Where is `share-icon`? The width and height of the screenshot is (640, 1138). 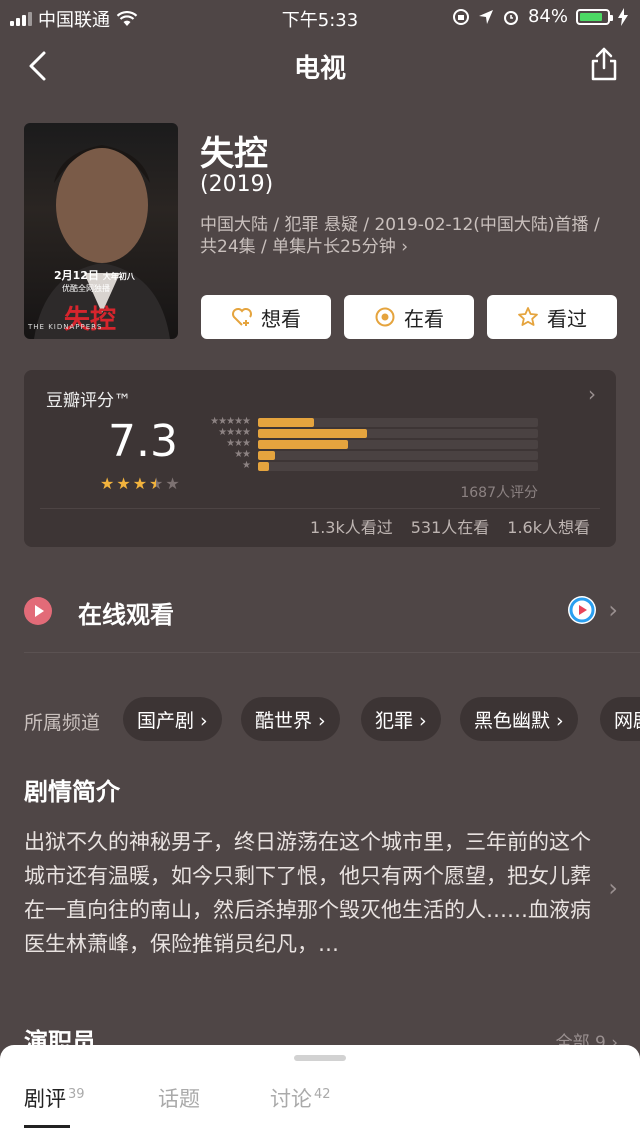 share-icon is located at coordinates (604, 64).